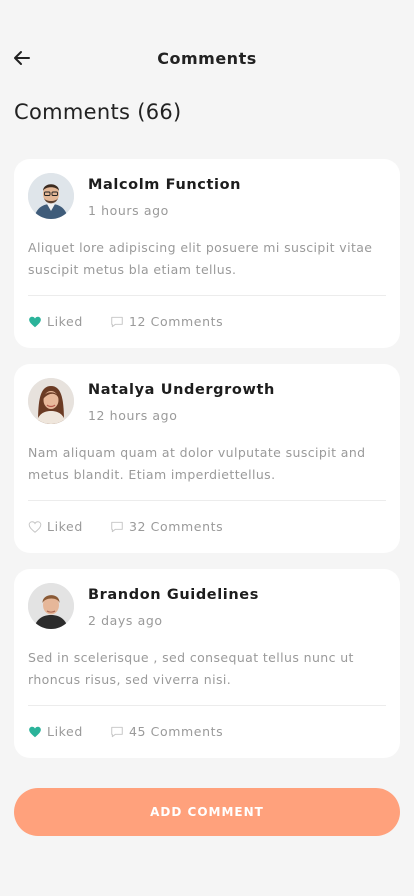 The width and height of the screenshot is (414, 896). What do you see at coordinates (125, 620) in the screenshot?
I see `comment-time: 2 days ago` at bounding box center [125, 620].